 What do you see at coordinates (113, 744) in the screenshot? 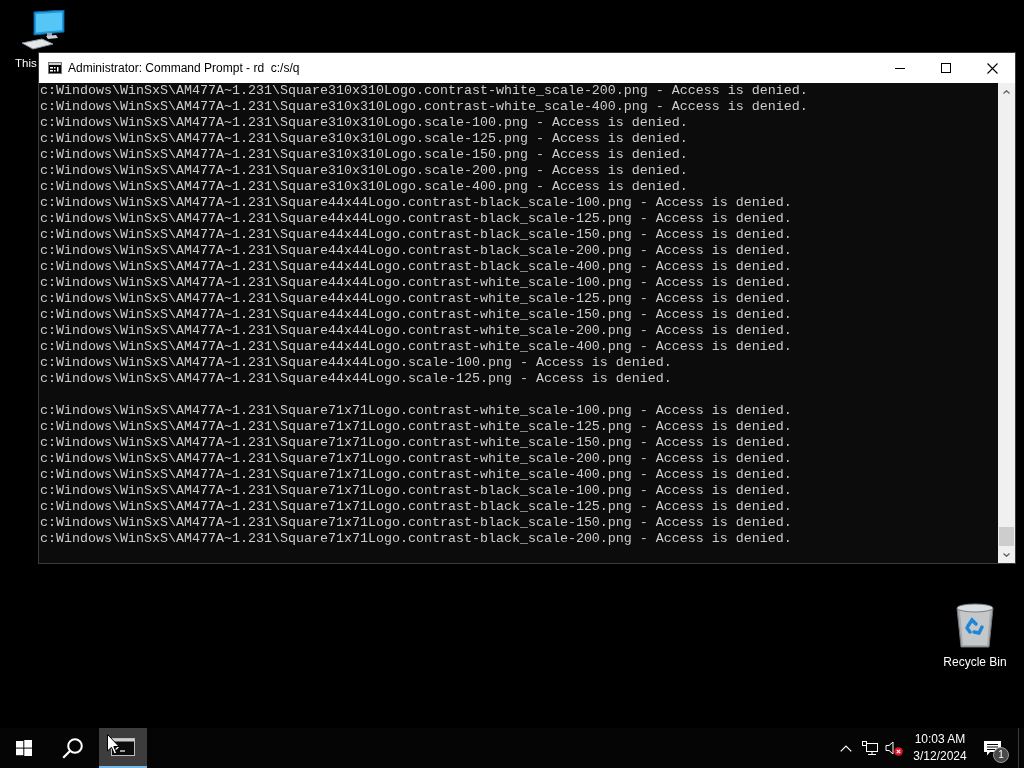
I see `mouse-cursor-icon` at bounding box center [113, 744].